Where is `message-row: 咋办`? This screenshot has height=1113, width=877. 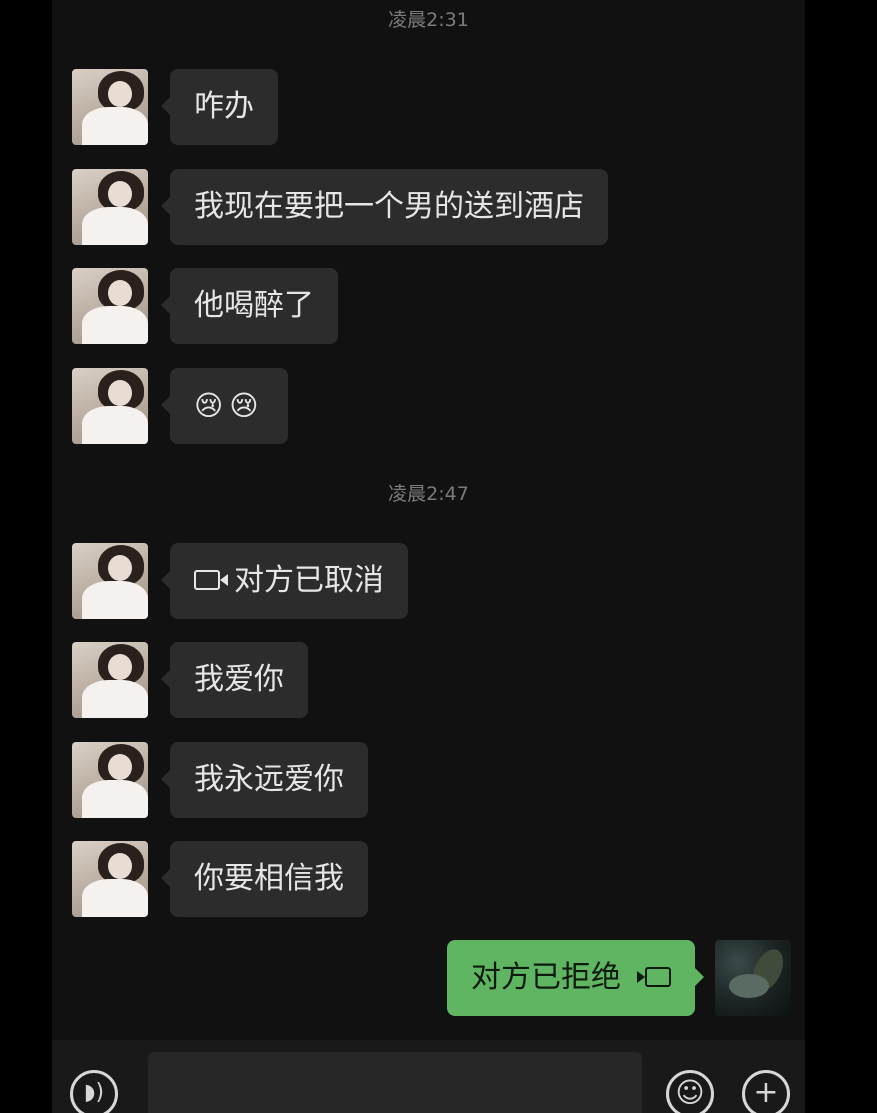
message-row: 咋办 is located at coordinates (428, 109).